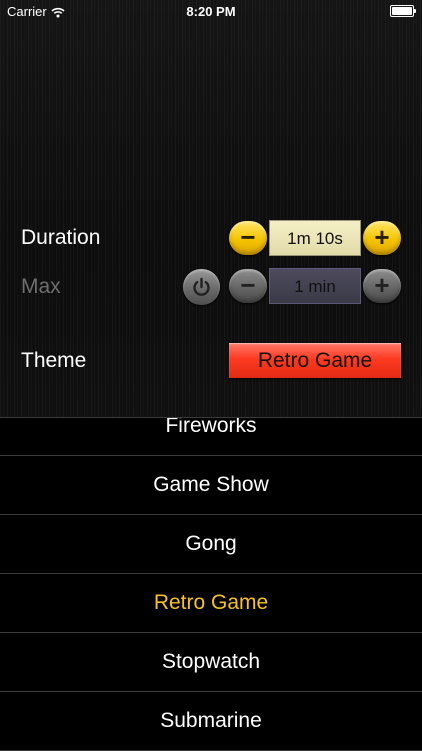 This screenshot has width=422, height=751. I want to click on power-icon, so click(201, 286).